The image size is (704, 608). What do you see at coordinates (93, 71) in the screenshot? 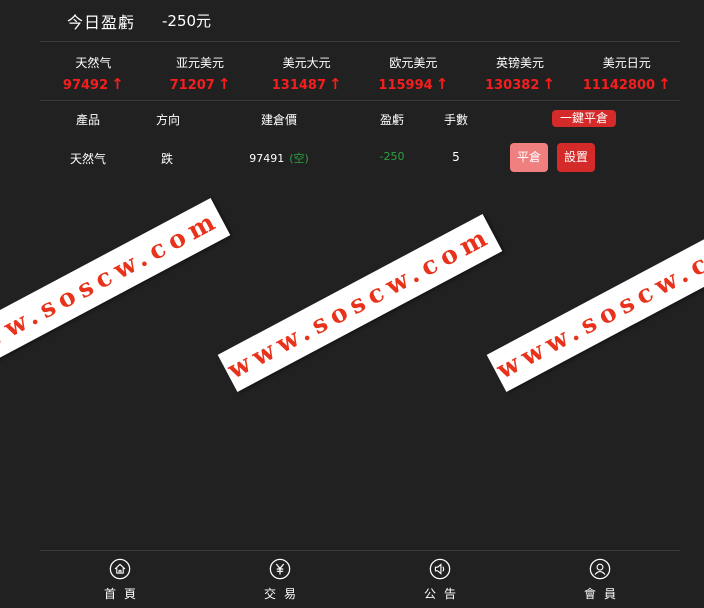
I see `quote-item: 天然气 97492 ↑` at bounding box center [93, 71].